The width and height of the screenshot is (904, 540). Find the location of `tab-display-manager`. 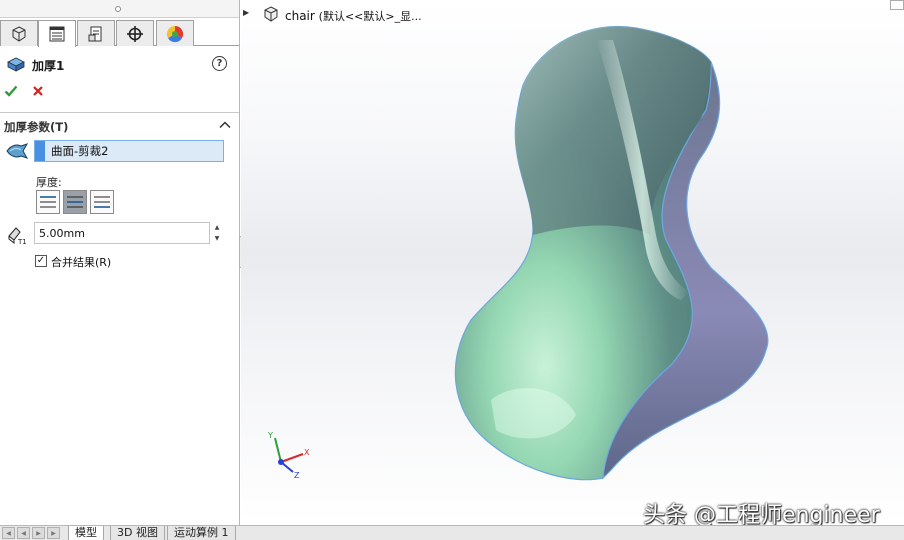

tab-display-manager is located at coordinates (175, 33).